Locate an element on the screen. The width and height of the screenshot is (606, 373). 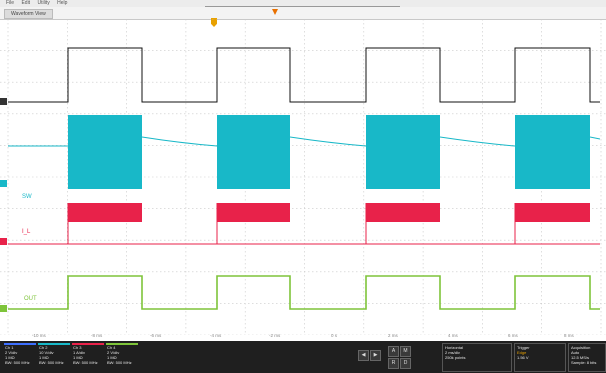
time-label: -4 ms is located at coordinates (216, 335).